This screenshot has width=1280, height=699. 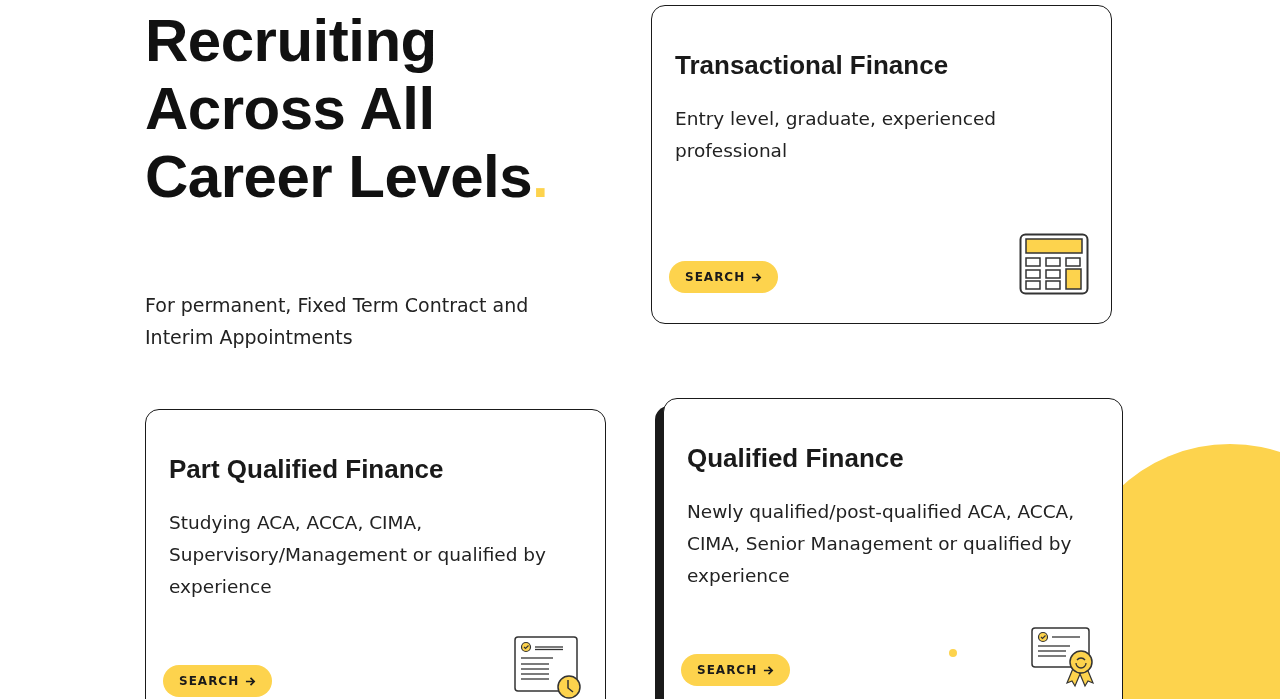 What do you see at coordinates (953, 653) in the screenshot?
I see `dot-decoration` at bounding box center [953, 653].